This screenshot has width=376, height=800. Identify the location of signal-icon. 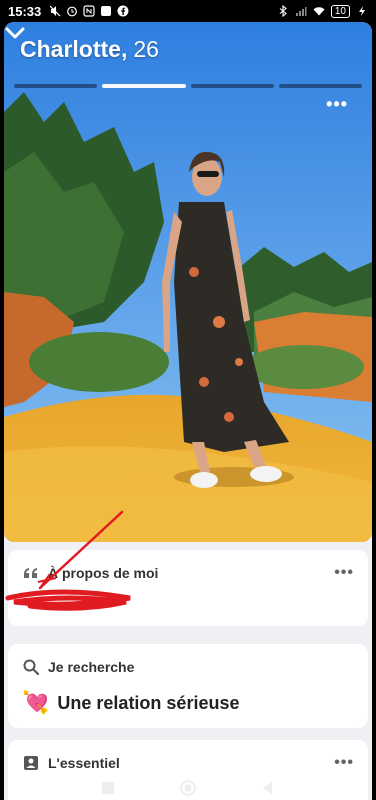
(301, 11).